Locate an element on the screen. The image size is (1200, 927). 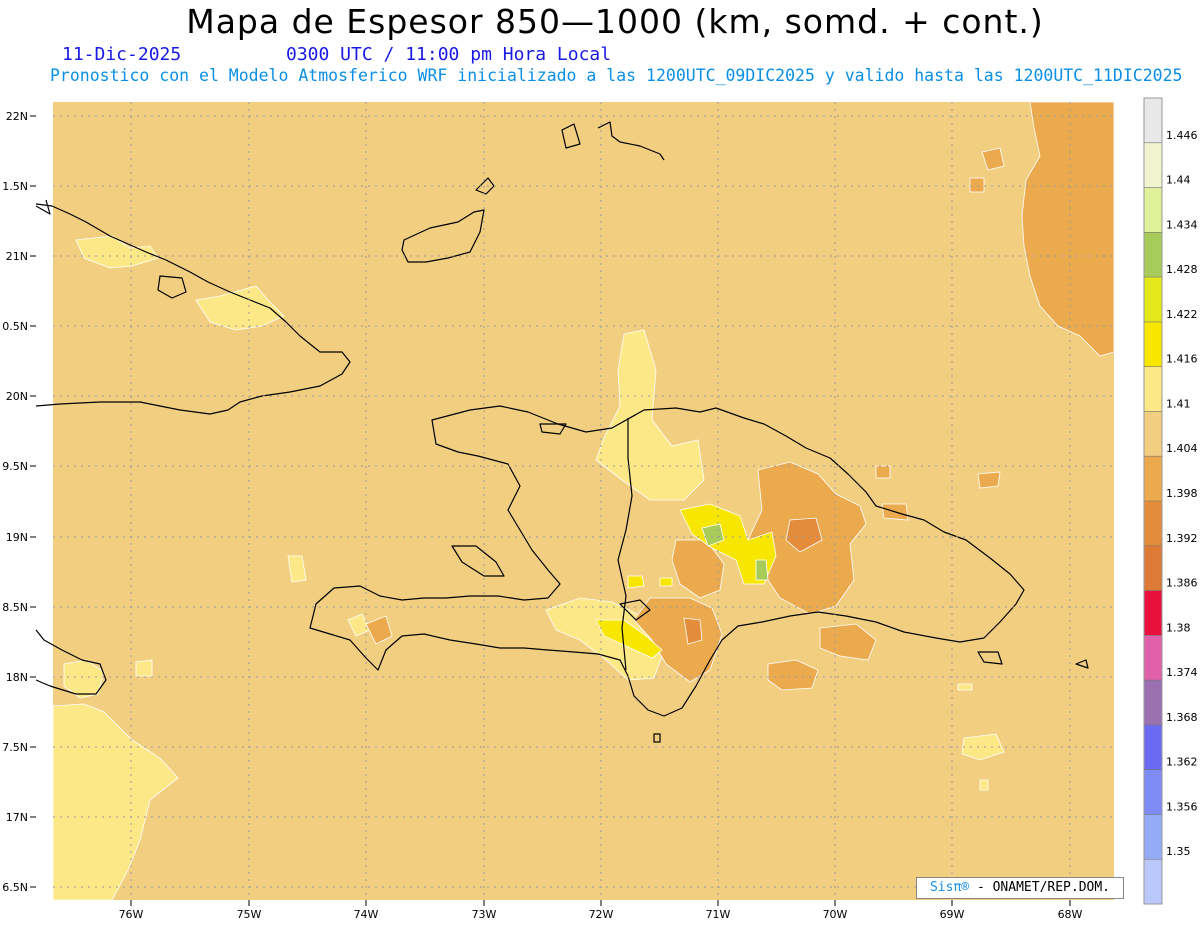
lon-label: 69W is located at coordinates (952, 914).